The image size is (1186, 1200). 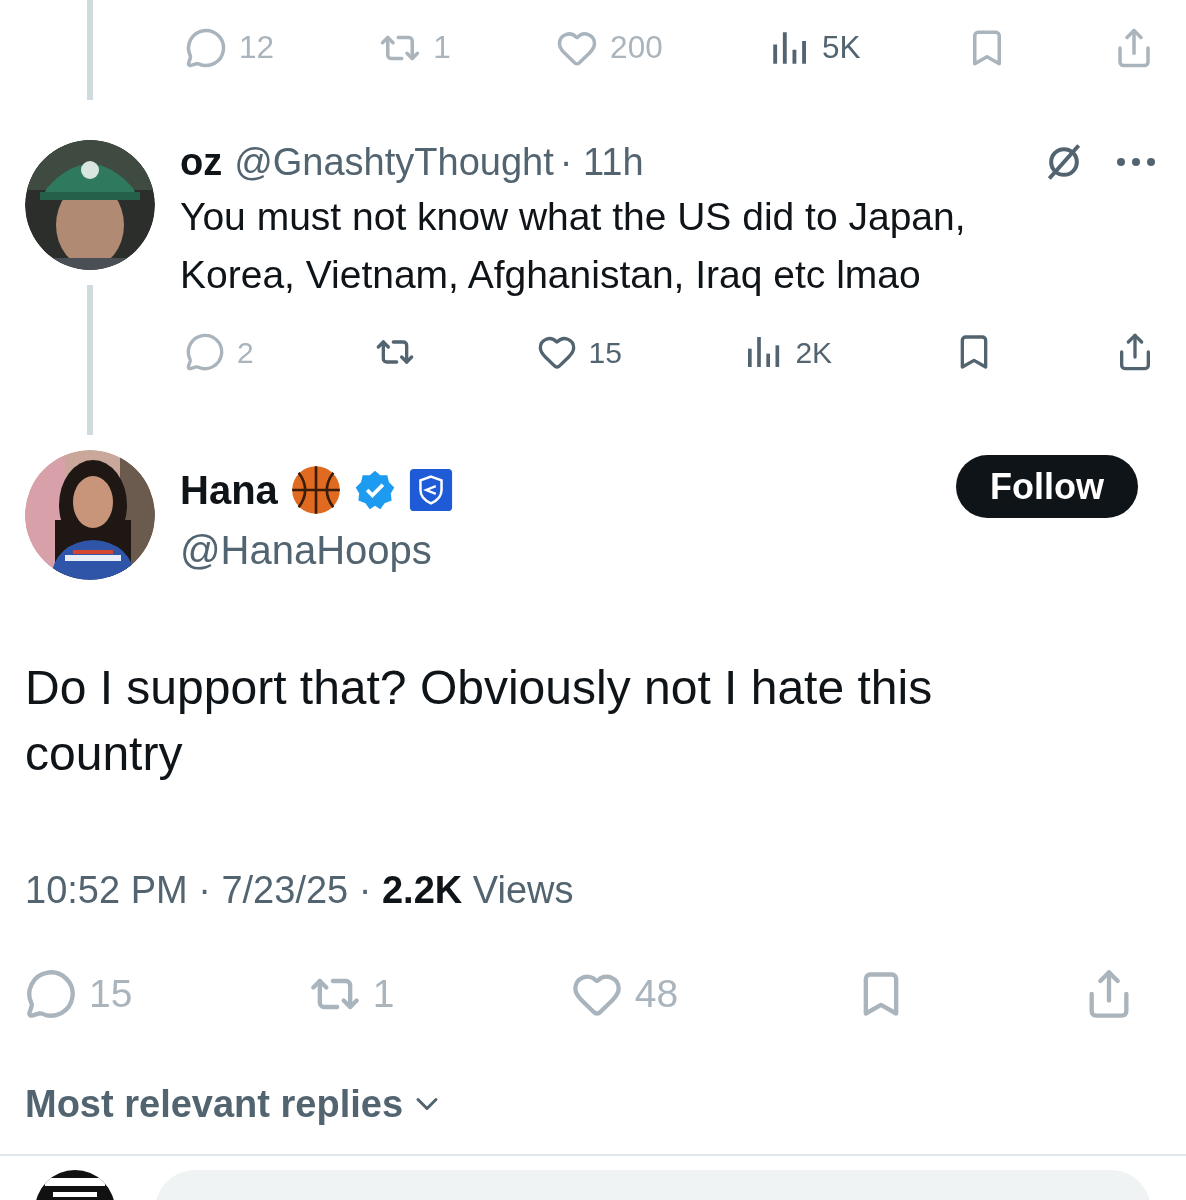 I want to click on views-action: 2K, so click(x=788, y=352).